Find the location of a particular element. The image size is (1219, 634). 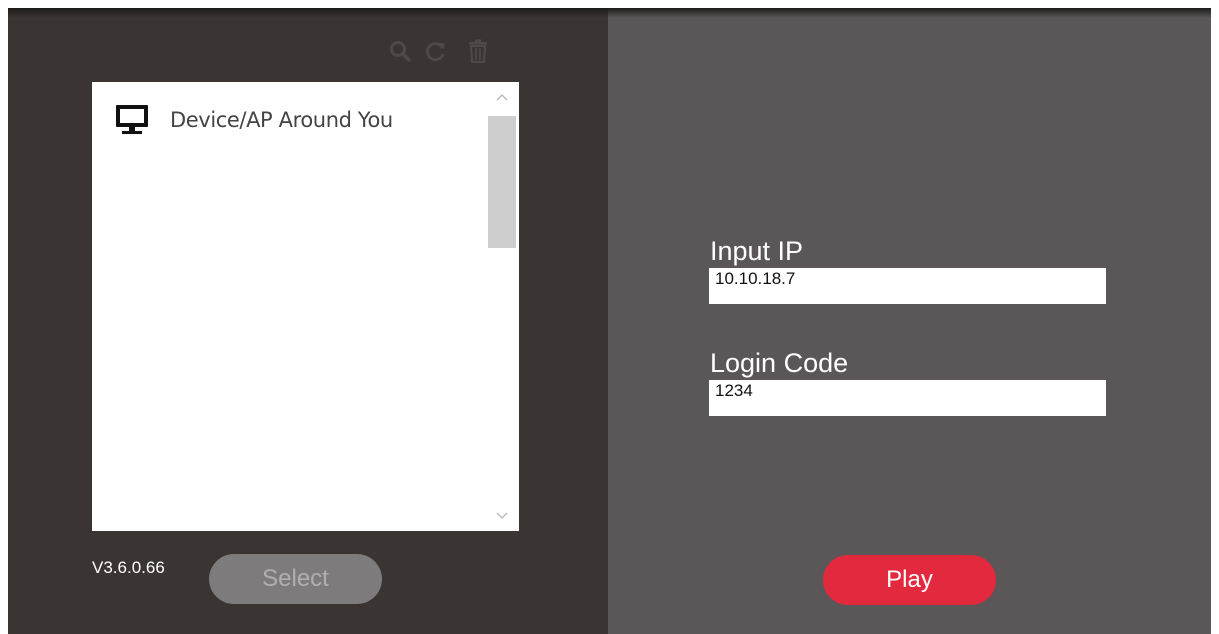

list-item: Device/AP Around You is located at coordinates (294, 120).